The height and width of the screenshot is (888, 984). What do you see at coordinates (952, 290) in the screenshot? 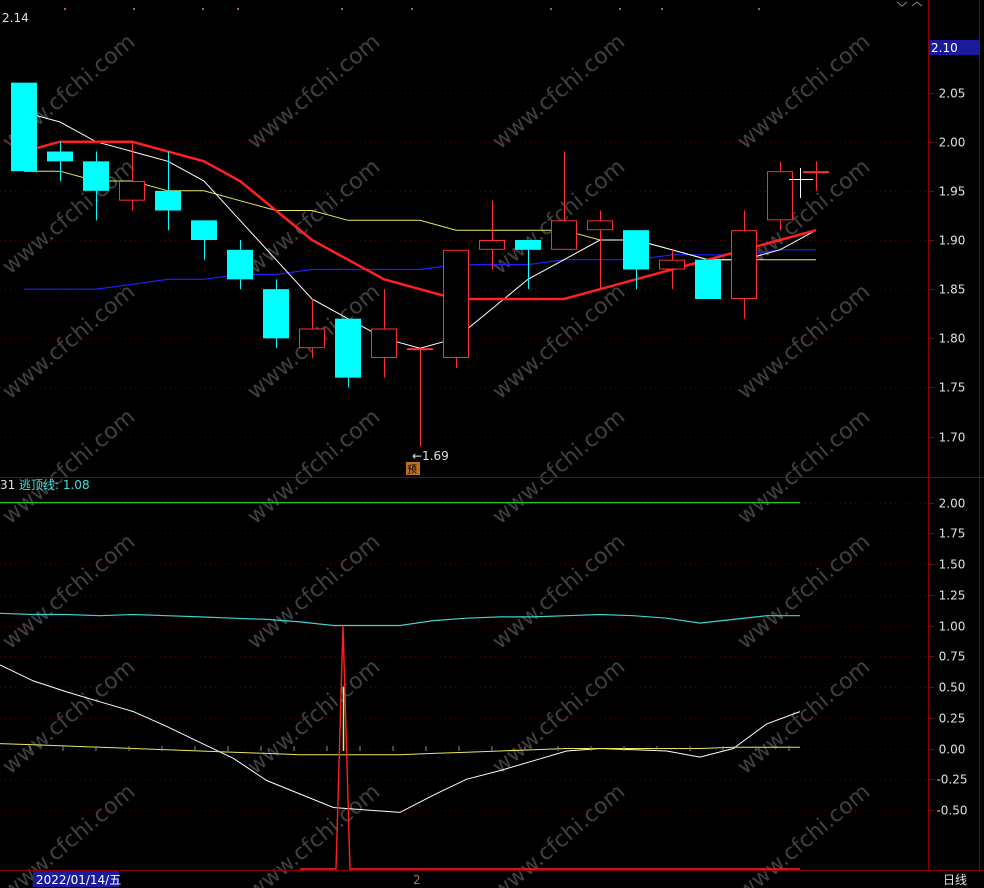
I see `axis-tick-label: 1.85` at bounding box center [952, 290].